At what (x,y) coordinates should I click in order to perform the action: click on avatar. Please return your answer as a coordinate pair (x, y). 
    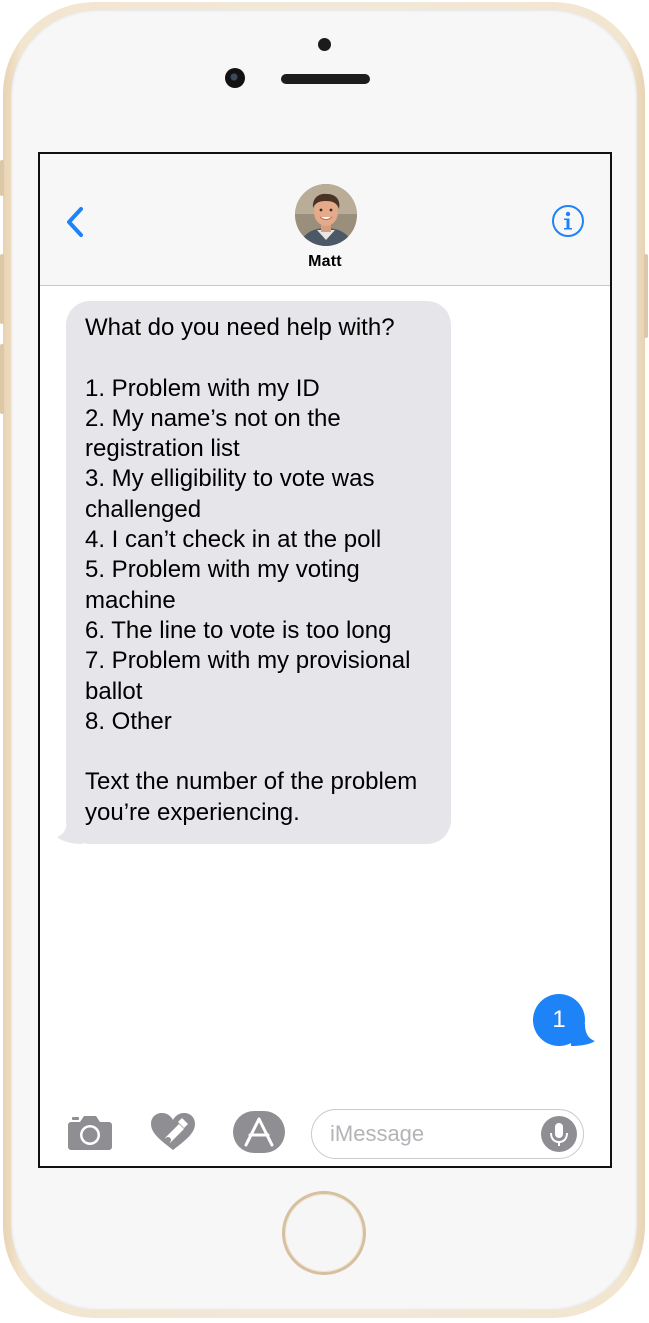
    Looking at the image, I should click on (326, 215).